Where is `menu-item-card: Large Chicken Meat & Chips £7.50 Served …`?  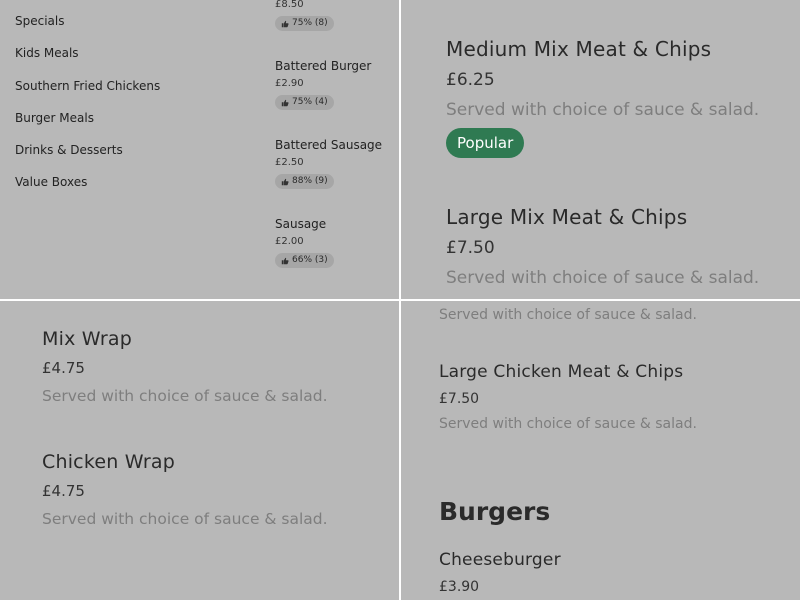
menu-item-card: Large Chicken Meat & Chips £7.50 Served … is located at coordinates (568, 397).